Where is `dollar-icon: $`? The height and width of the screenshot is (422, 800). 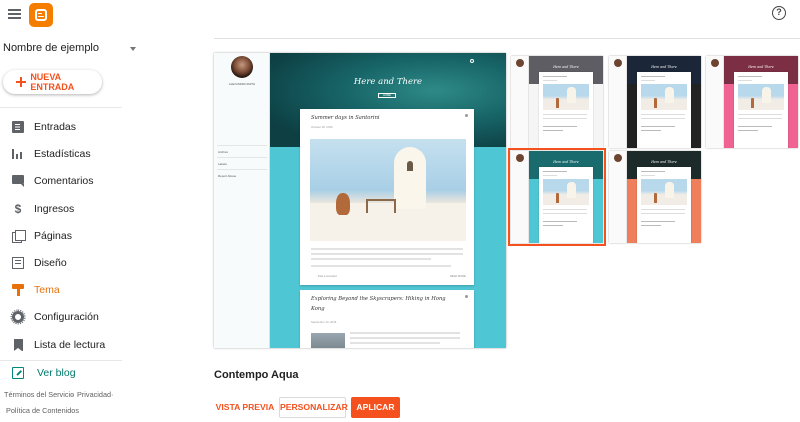 dollar-icon: $ is located at coordinates (18, 209).